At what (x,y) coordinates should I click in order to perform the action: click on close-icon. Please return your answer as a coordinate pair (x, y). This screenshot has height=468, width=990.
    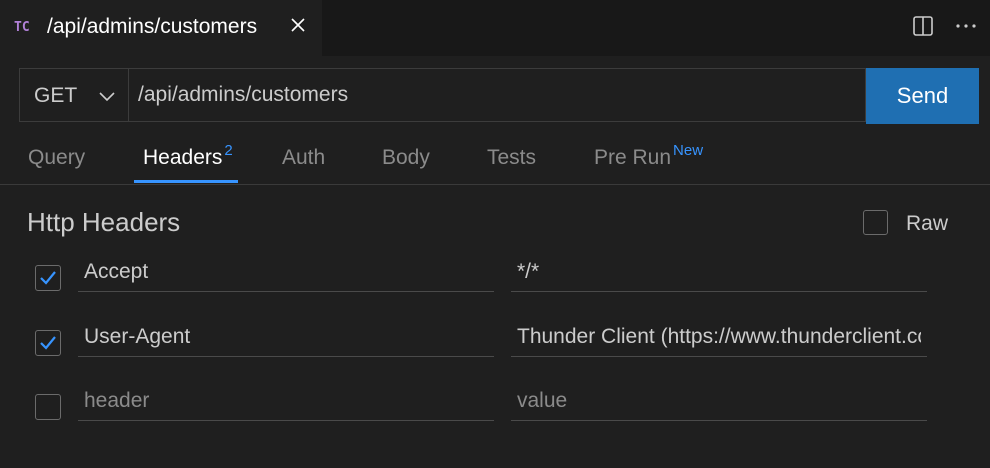
    Looking at the image, I should click on (298, 25).